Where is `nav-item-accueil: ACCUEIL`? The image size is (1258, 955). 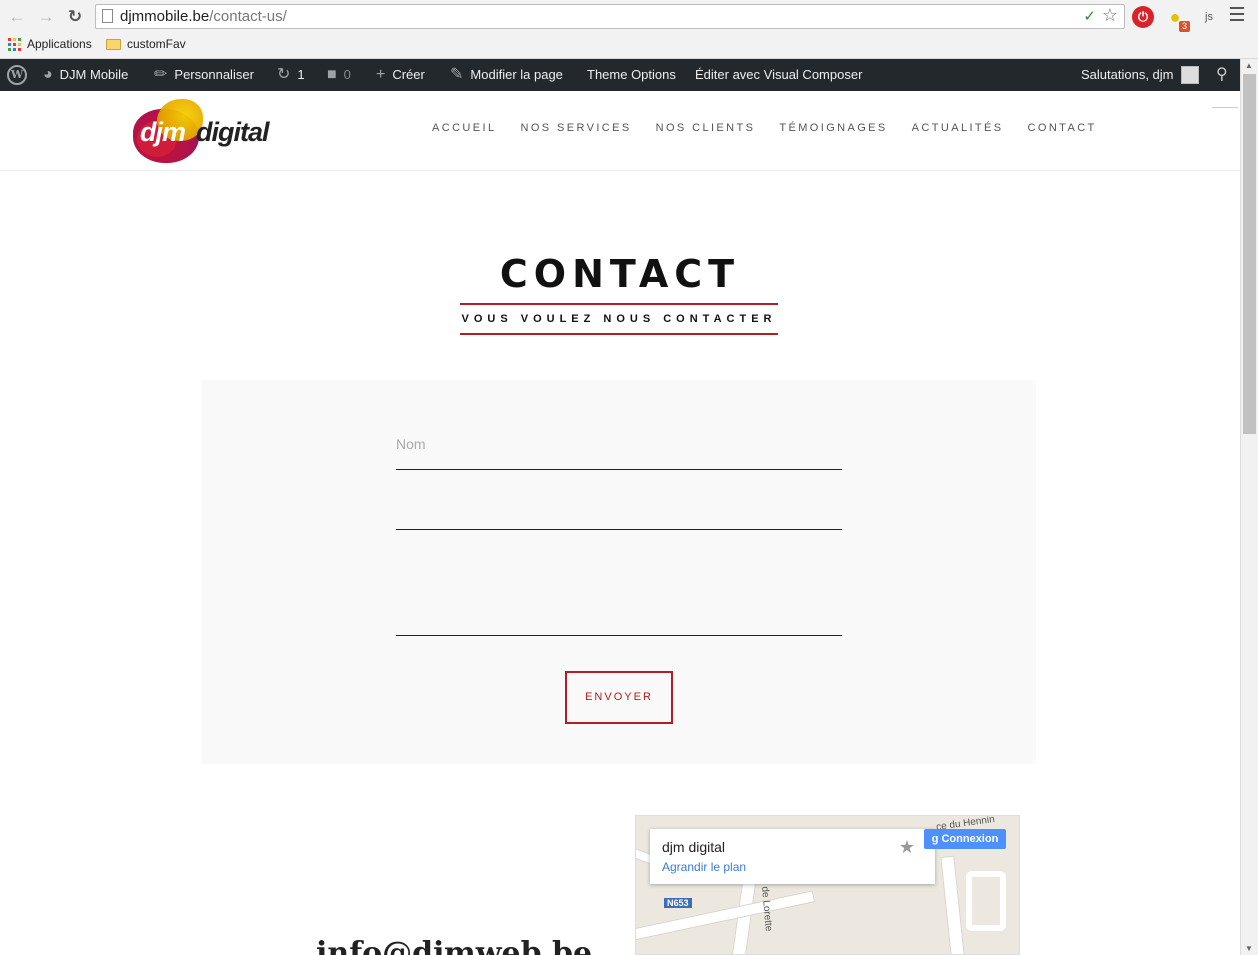 nav-item-accueil: ACCUEIL is located at coordinates (464, 128).